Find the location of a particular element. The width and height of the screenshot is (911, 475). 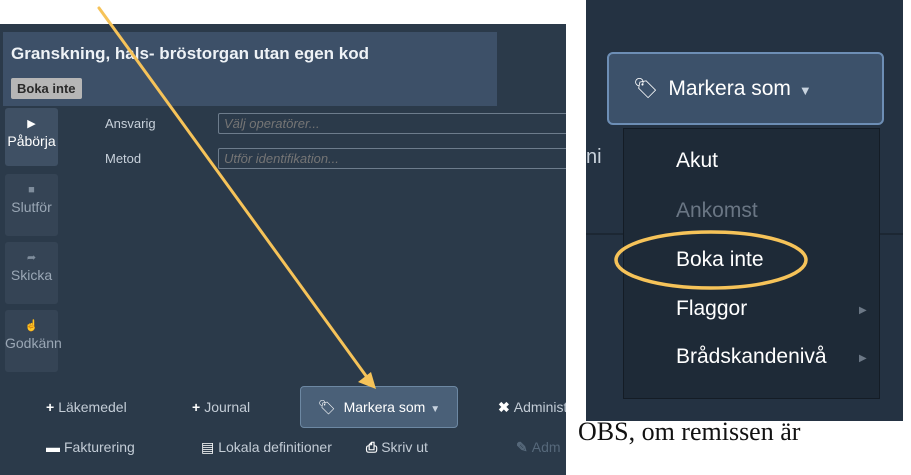

arrow-head is located at coordinates (367, 380).